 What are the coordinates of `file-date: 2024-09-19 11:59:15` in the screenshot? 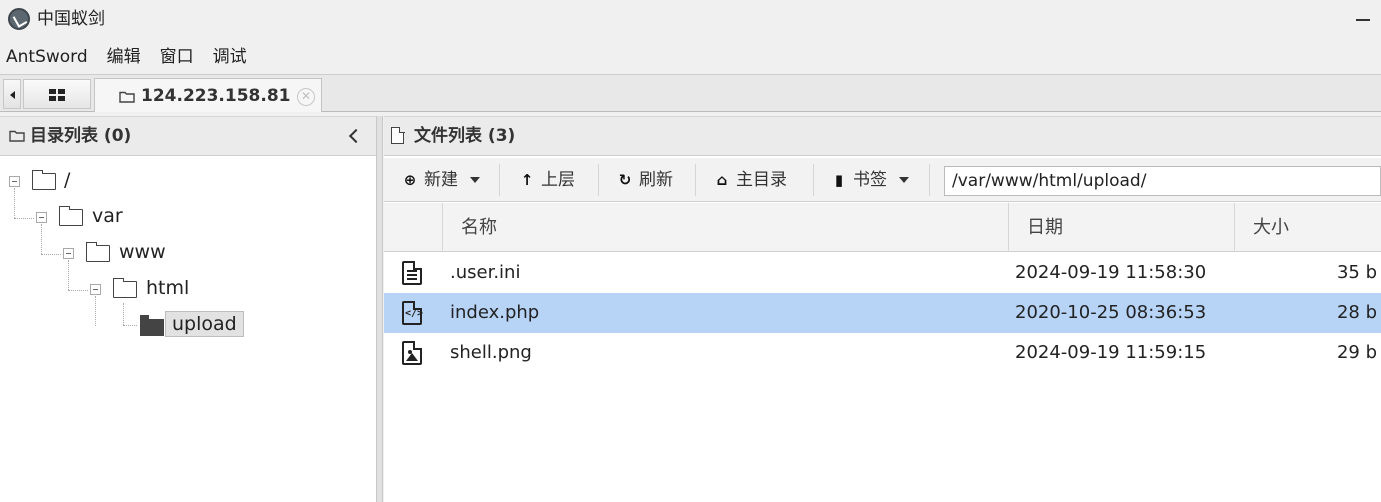 It's located at (1111, 352).